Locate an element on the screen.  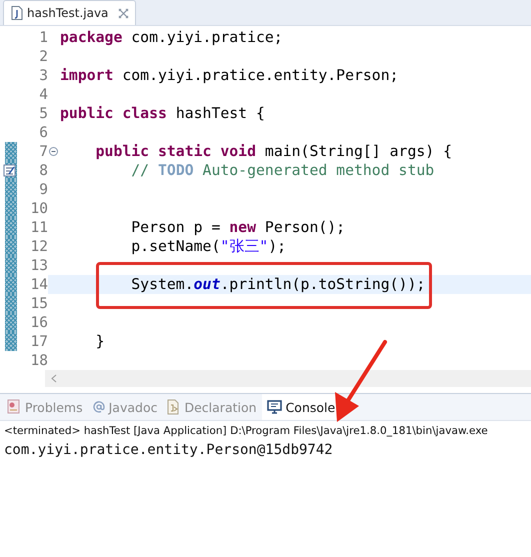
console-output: com.yiyi.pratice.entity.Person@15db9742 is located at coordinates (168, 450).